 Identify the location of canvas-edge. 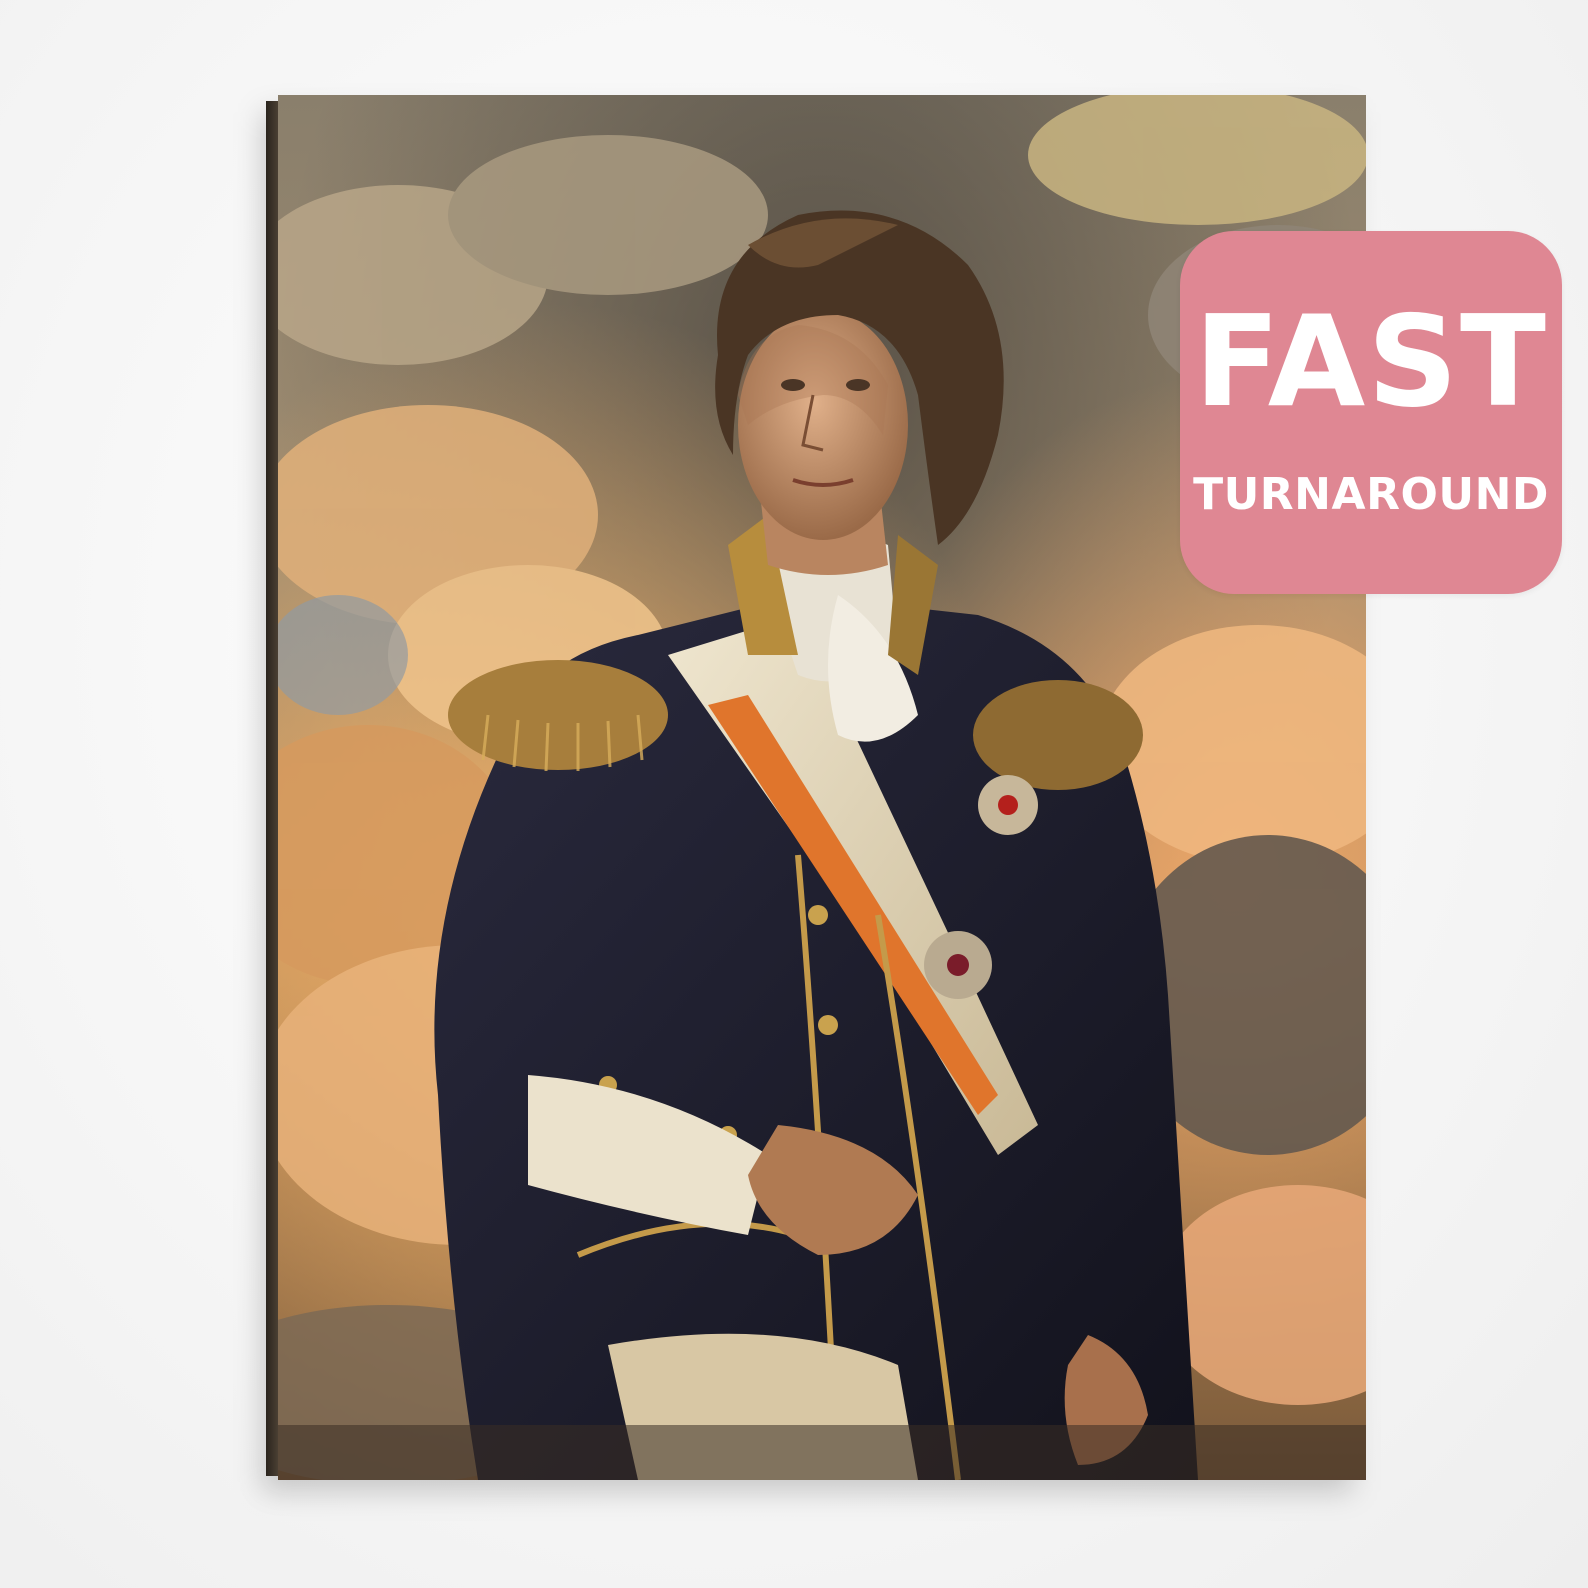
(272, 788).